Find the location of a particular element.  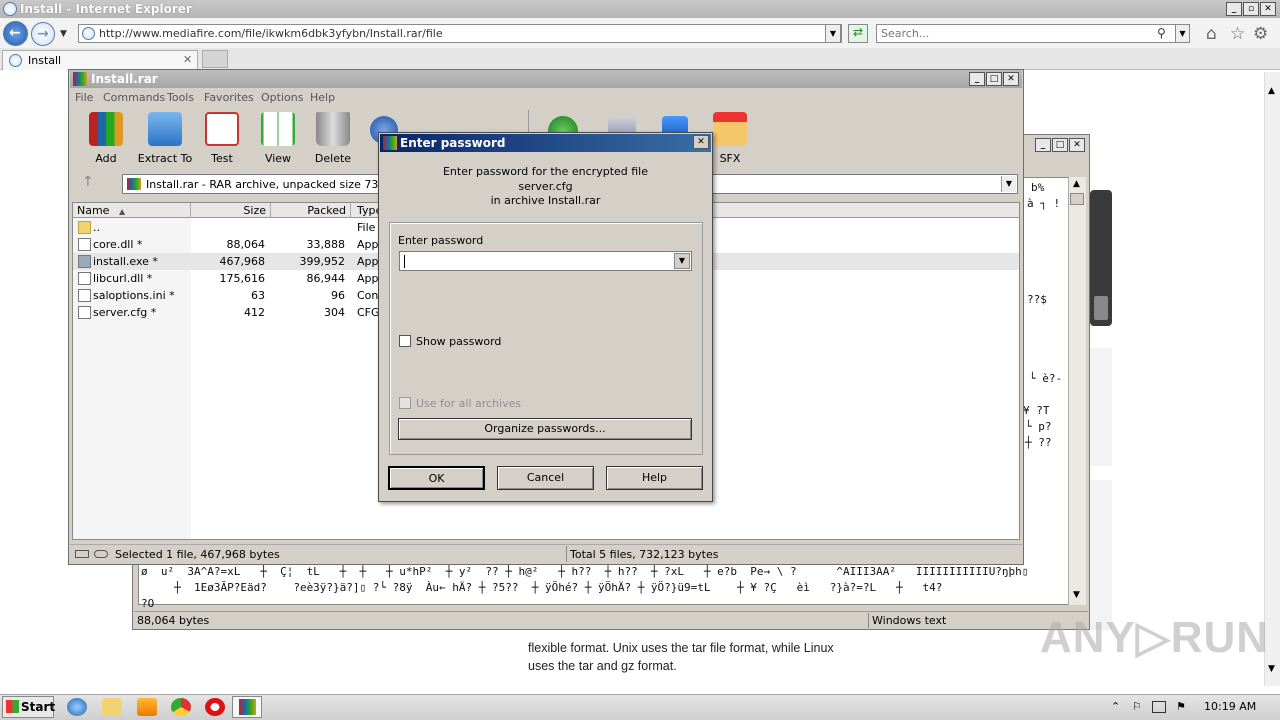

new-tab-button is located at coordinates (215, 59).